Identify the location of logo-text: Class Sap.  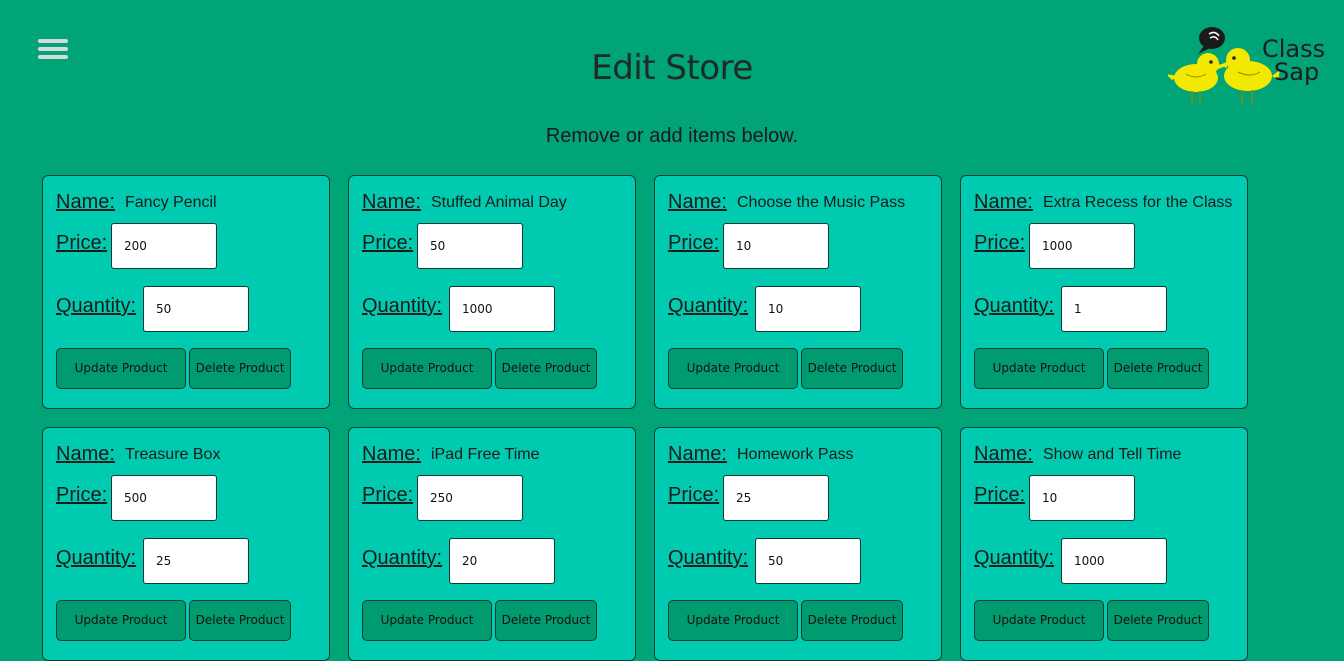
(1294, 60).